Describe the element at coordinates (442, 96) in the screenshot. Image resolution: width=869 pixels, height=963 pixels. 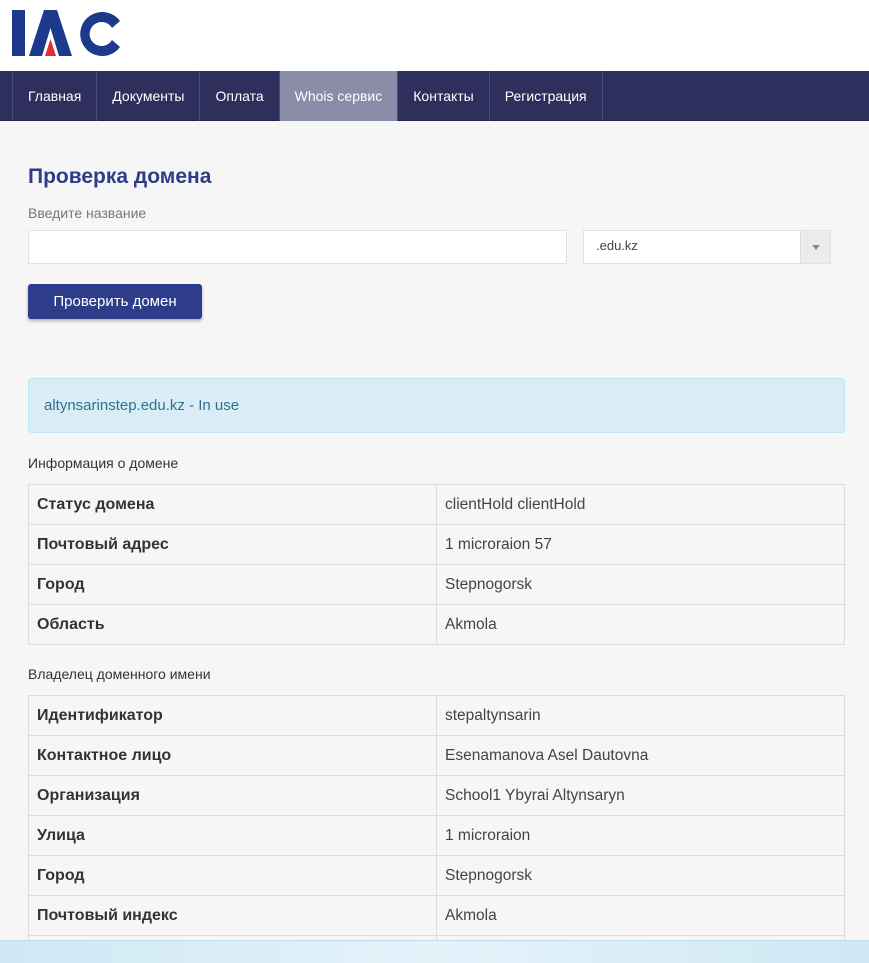
I see `nav-item-contacts: Контакты` at that location.